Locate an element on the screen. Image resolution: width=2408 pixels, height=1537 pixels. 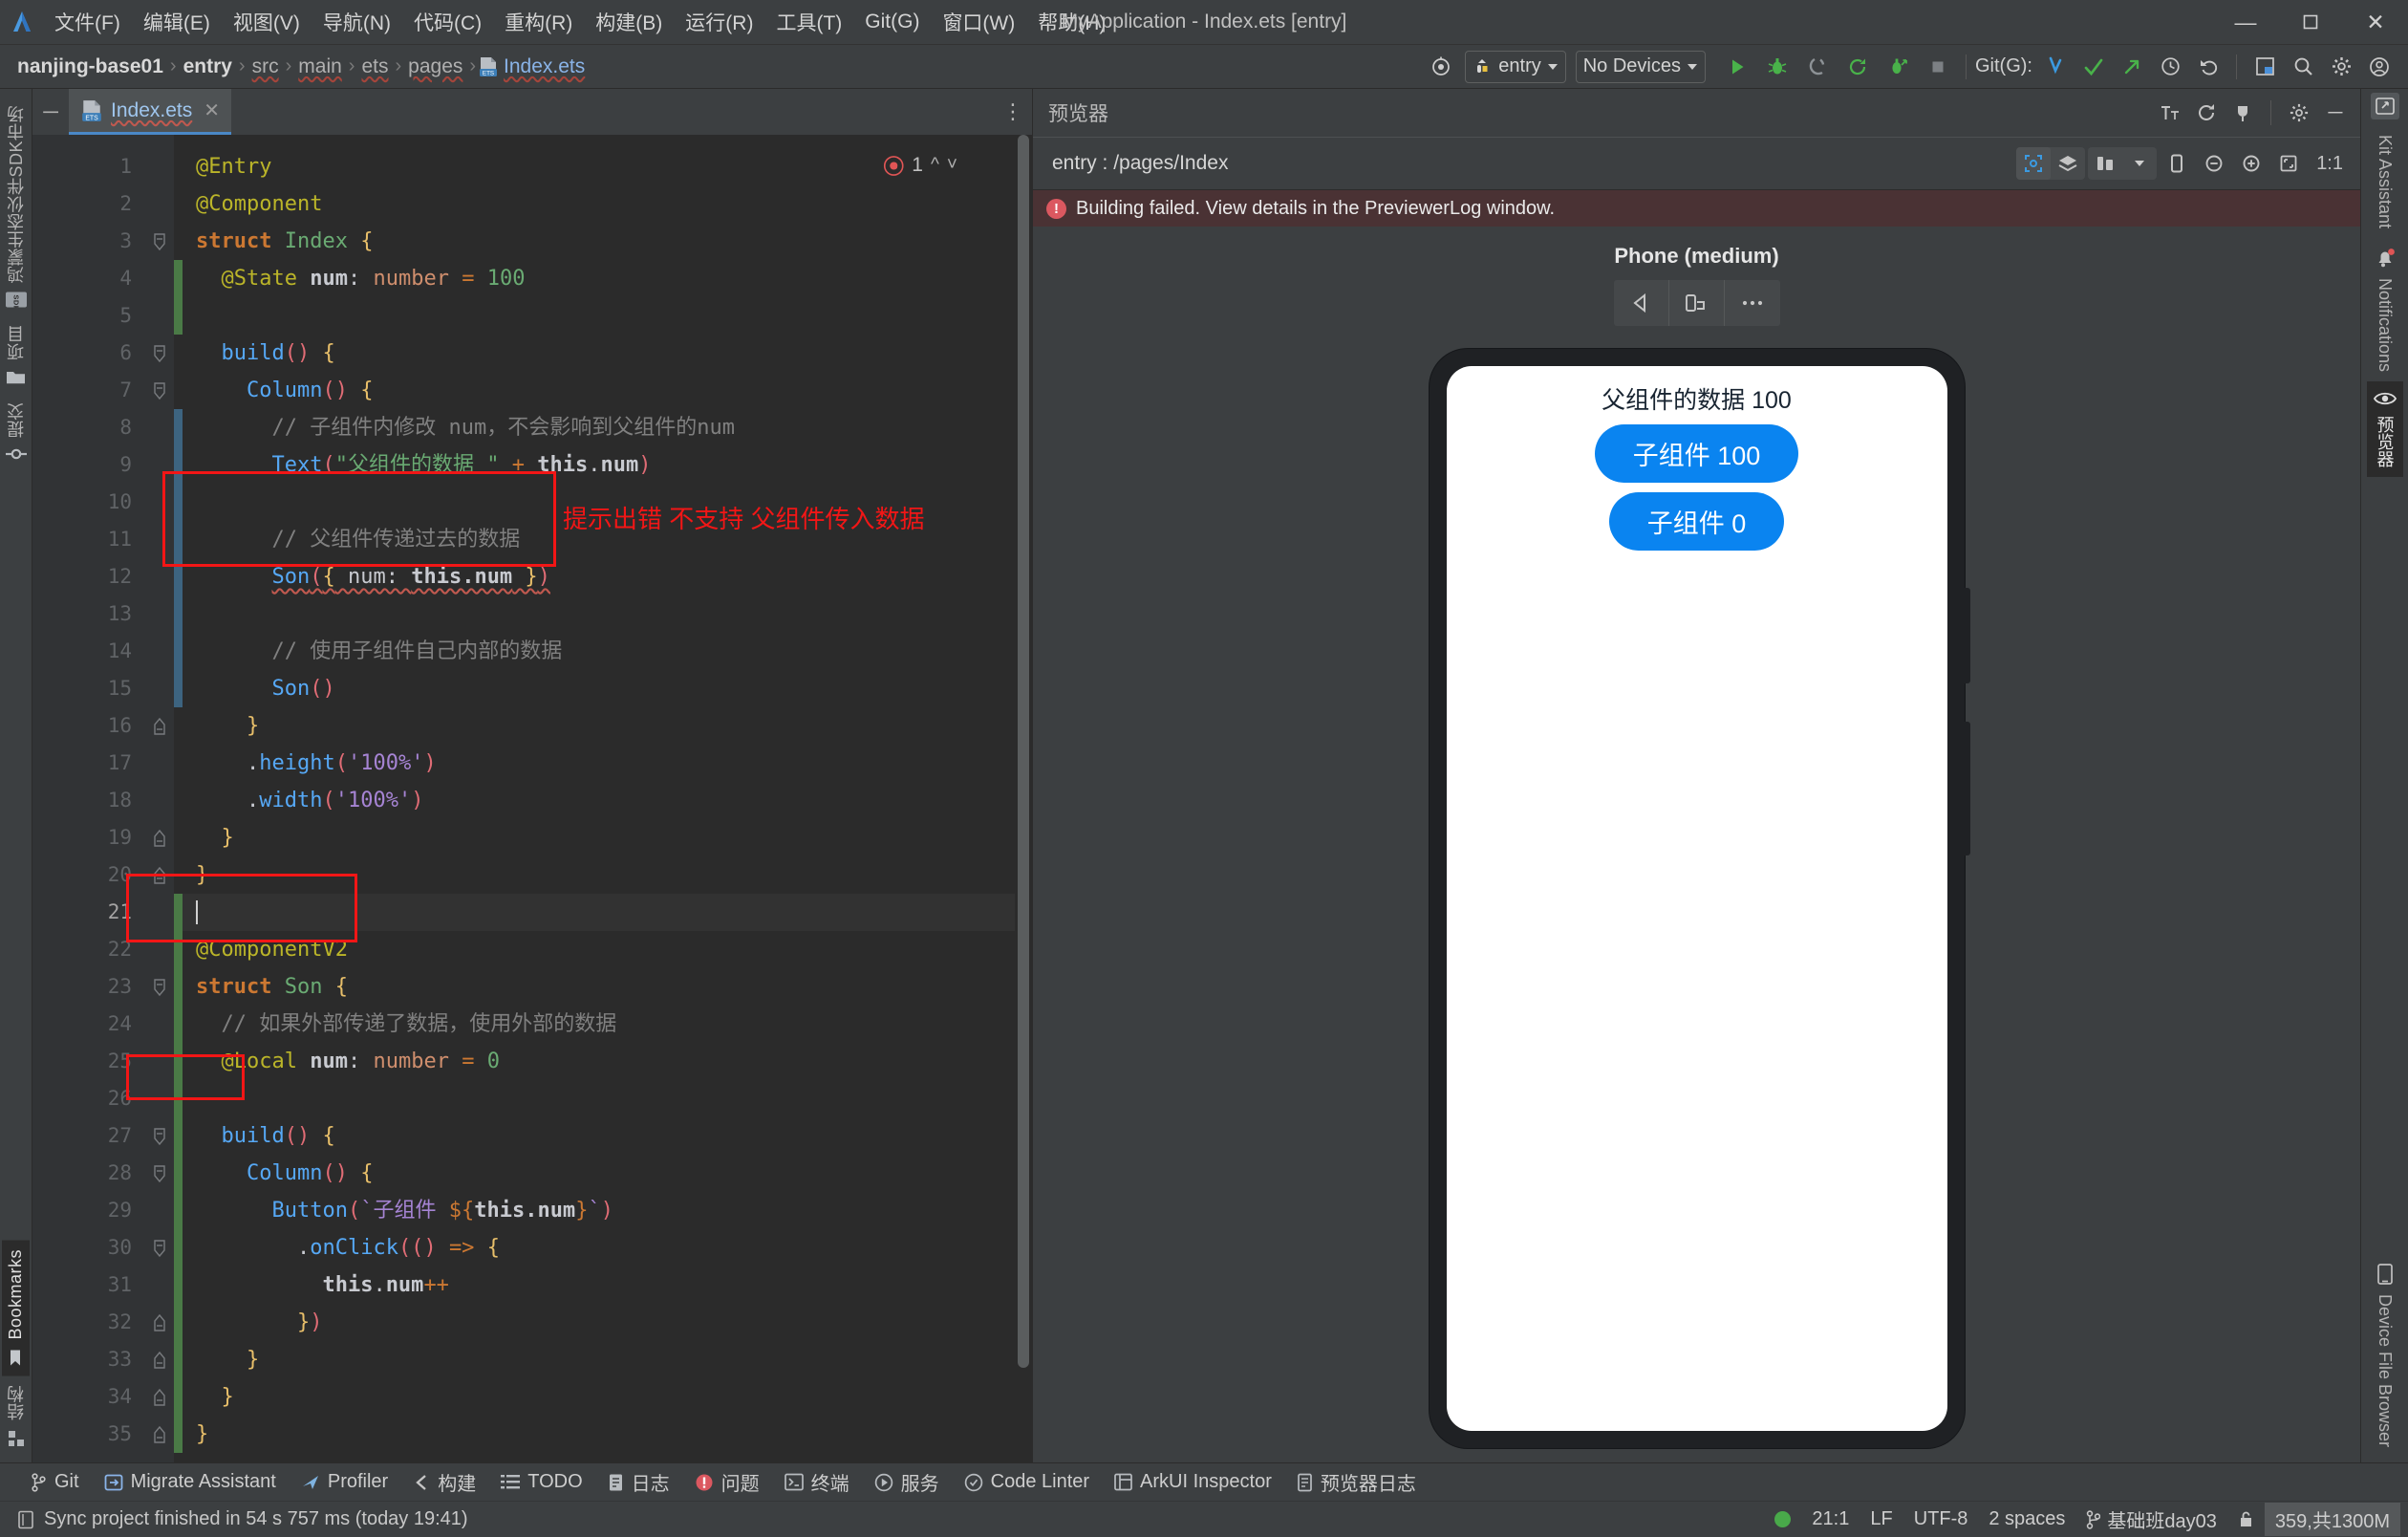
toolwindow-log: 日志 is located at coordinates (639, 1482).